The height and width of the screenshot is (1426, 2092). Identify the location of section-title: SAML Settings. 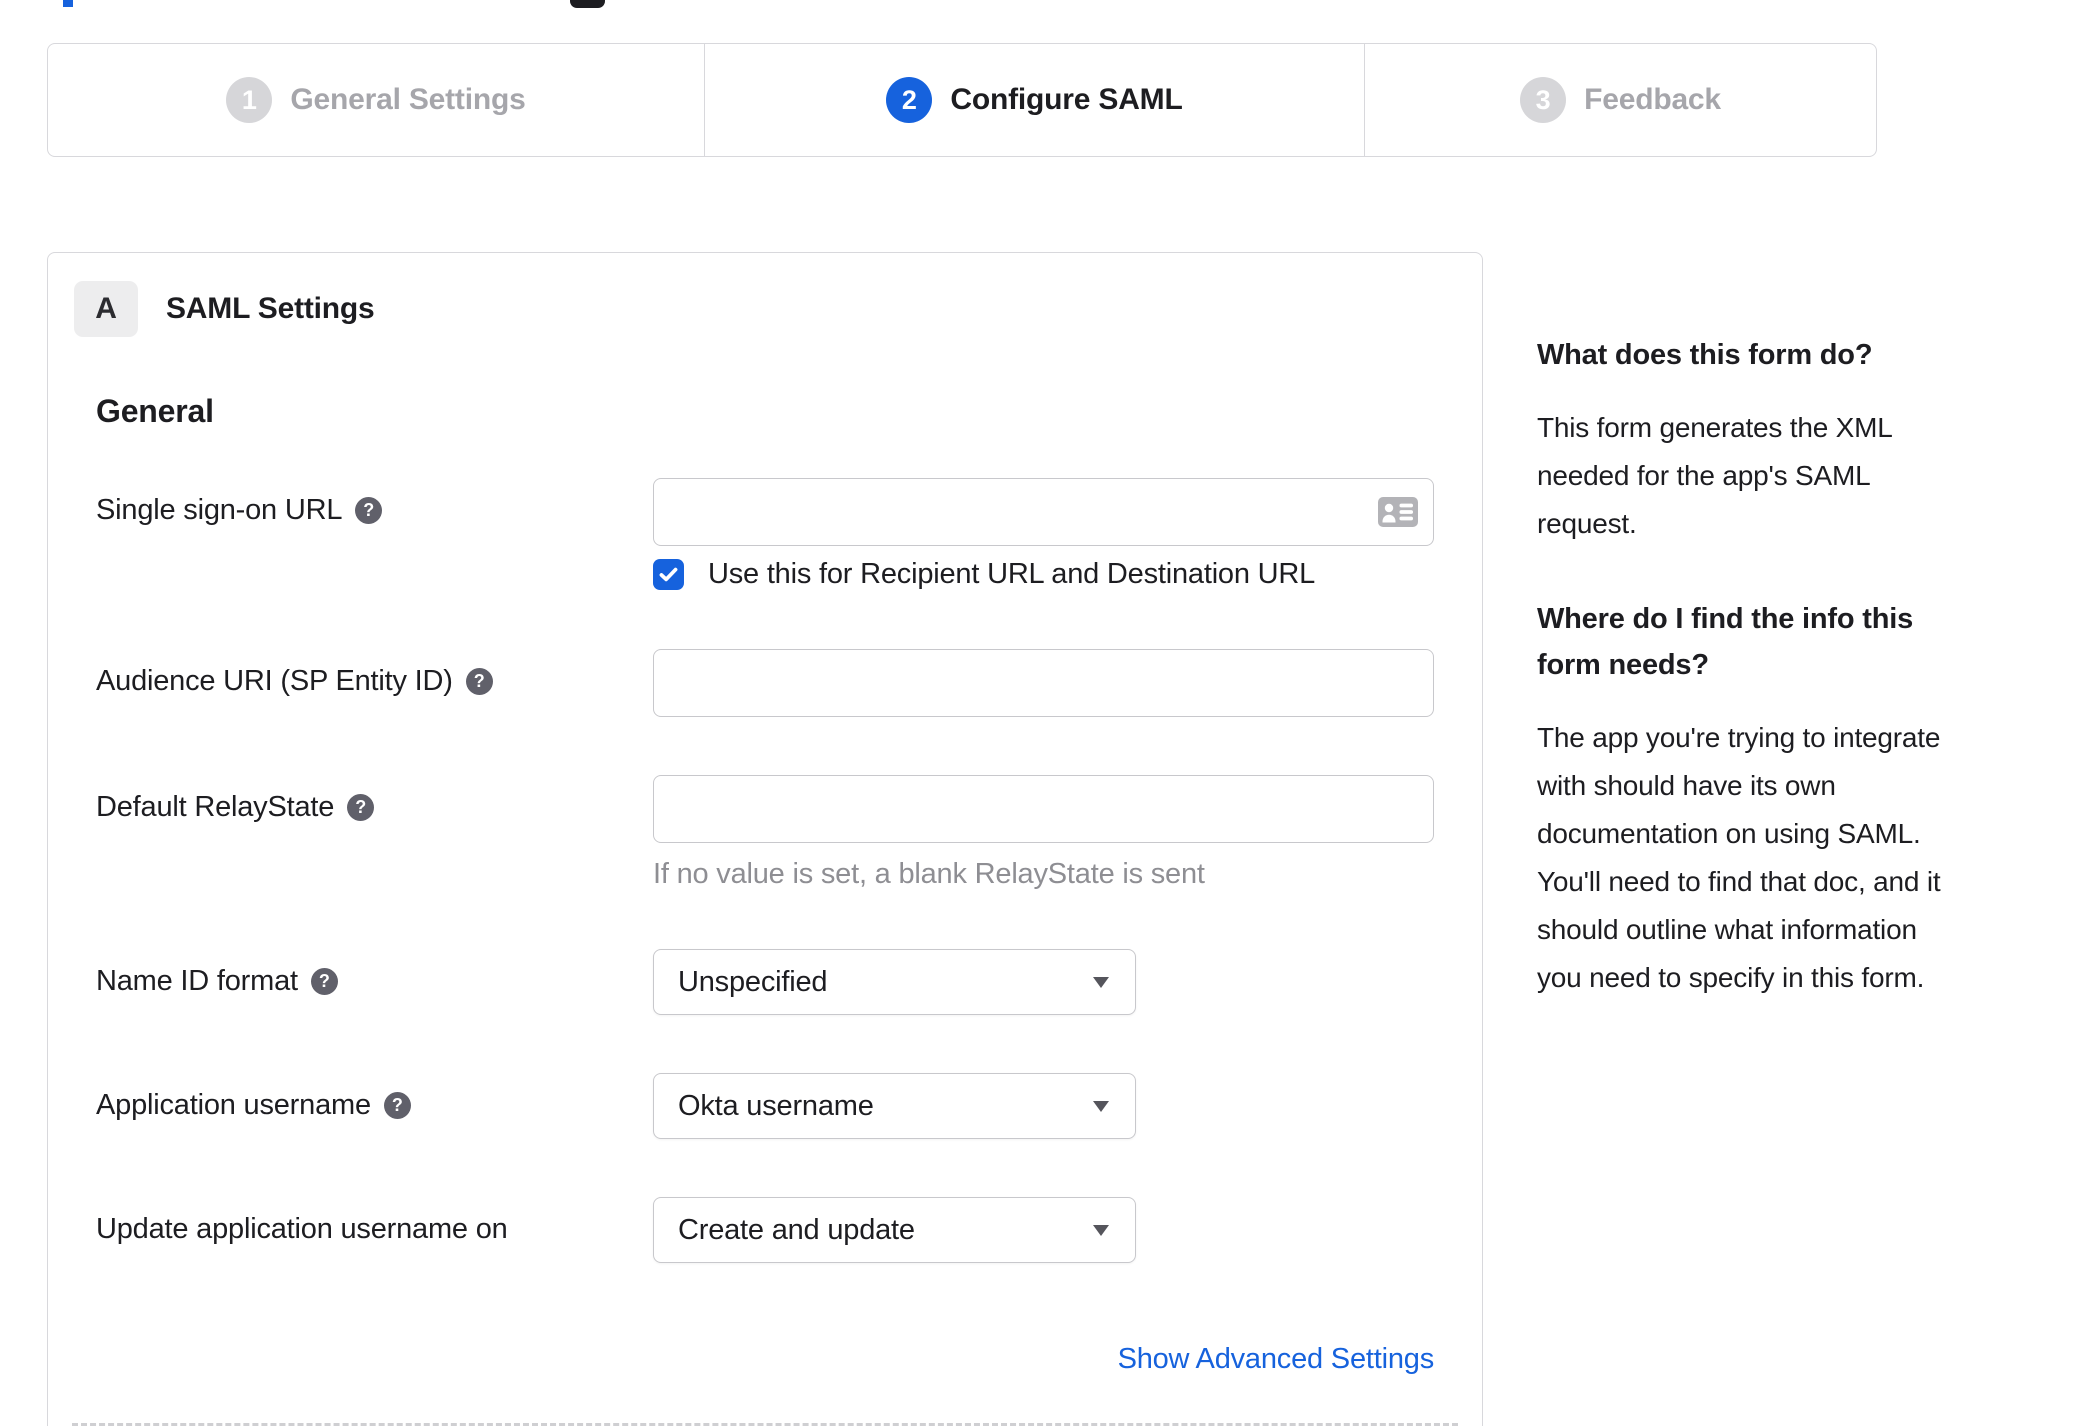
(270, 308).